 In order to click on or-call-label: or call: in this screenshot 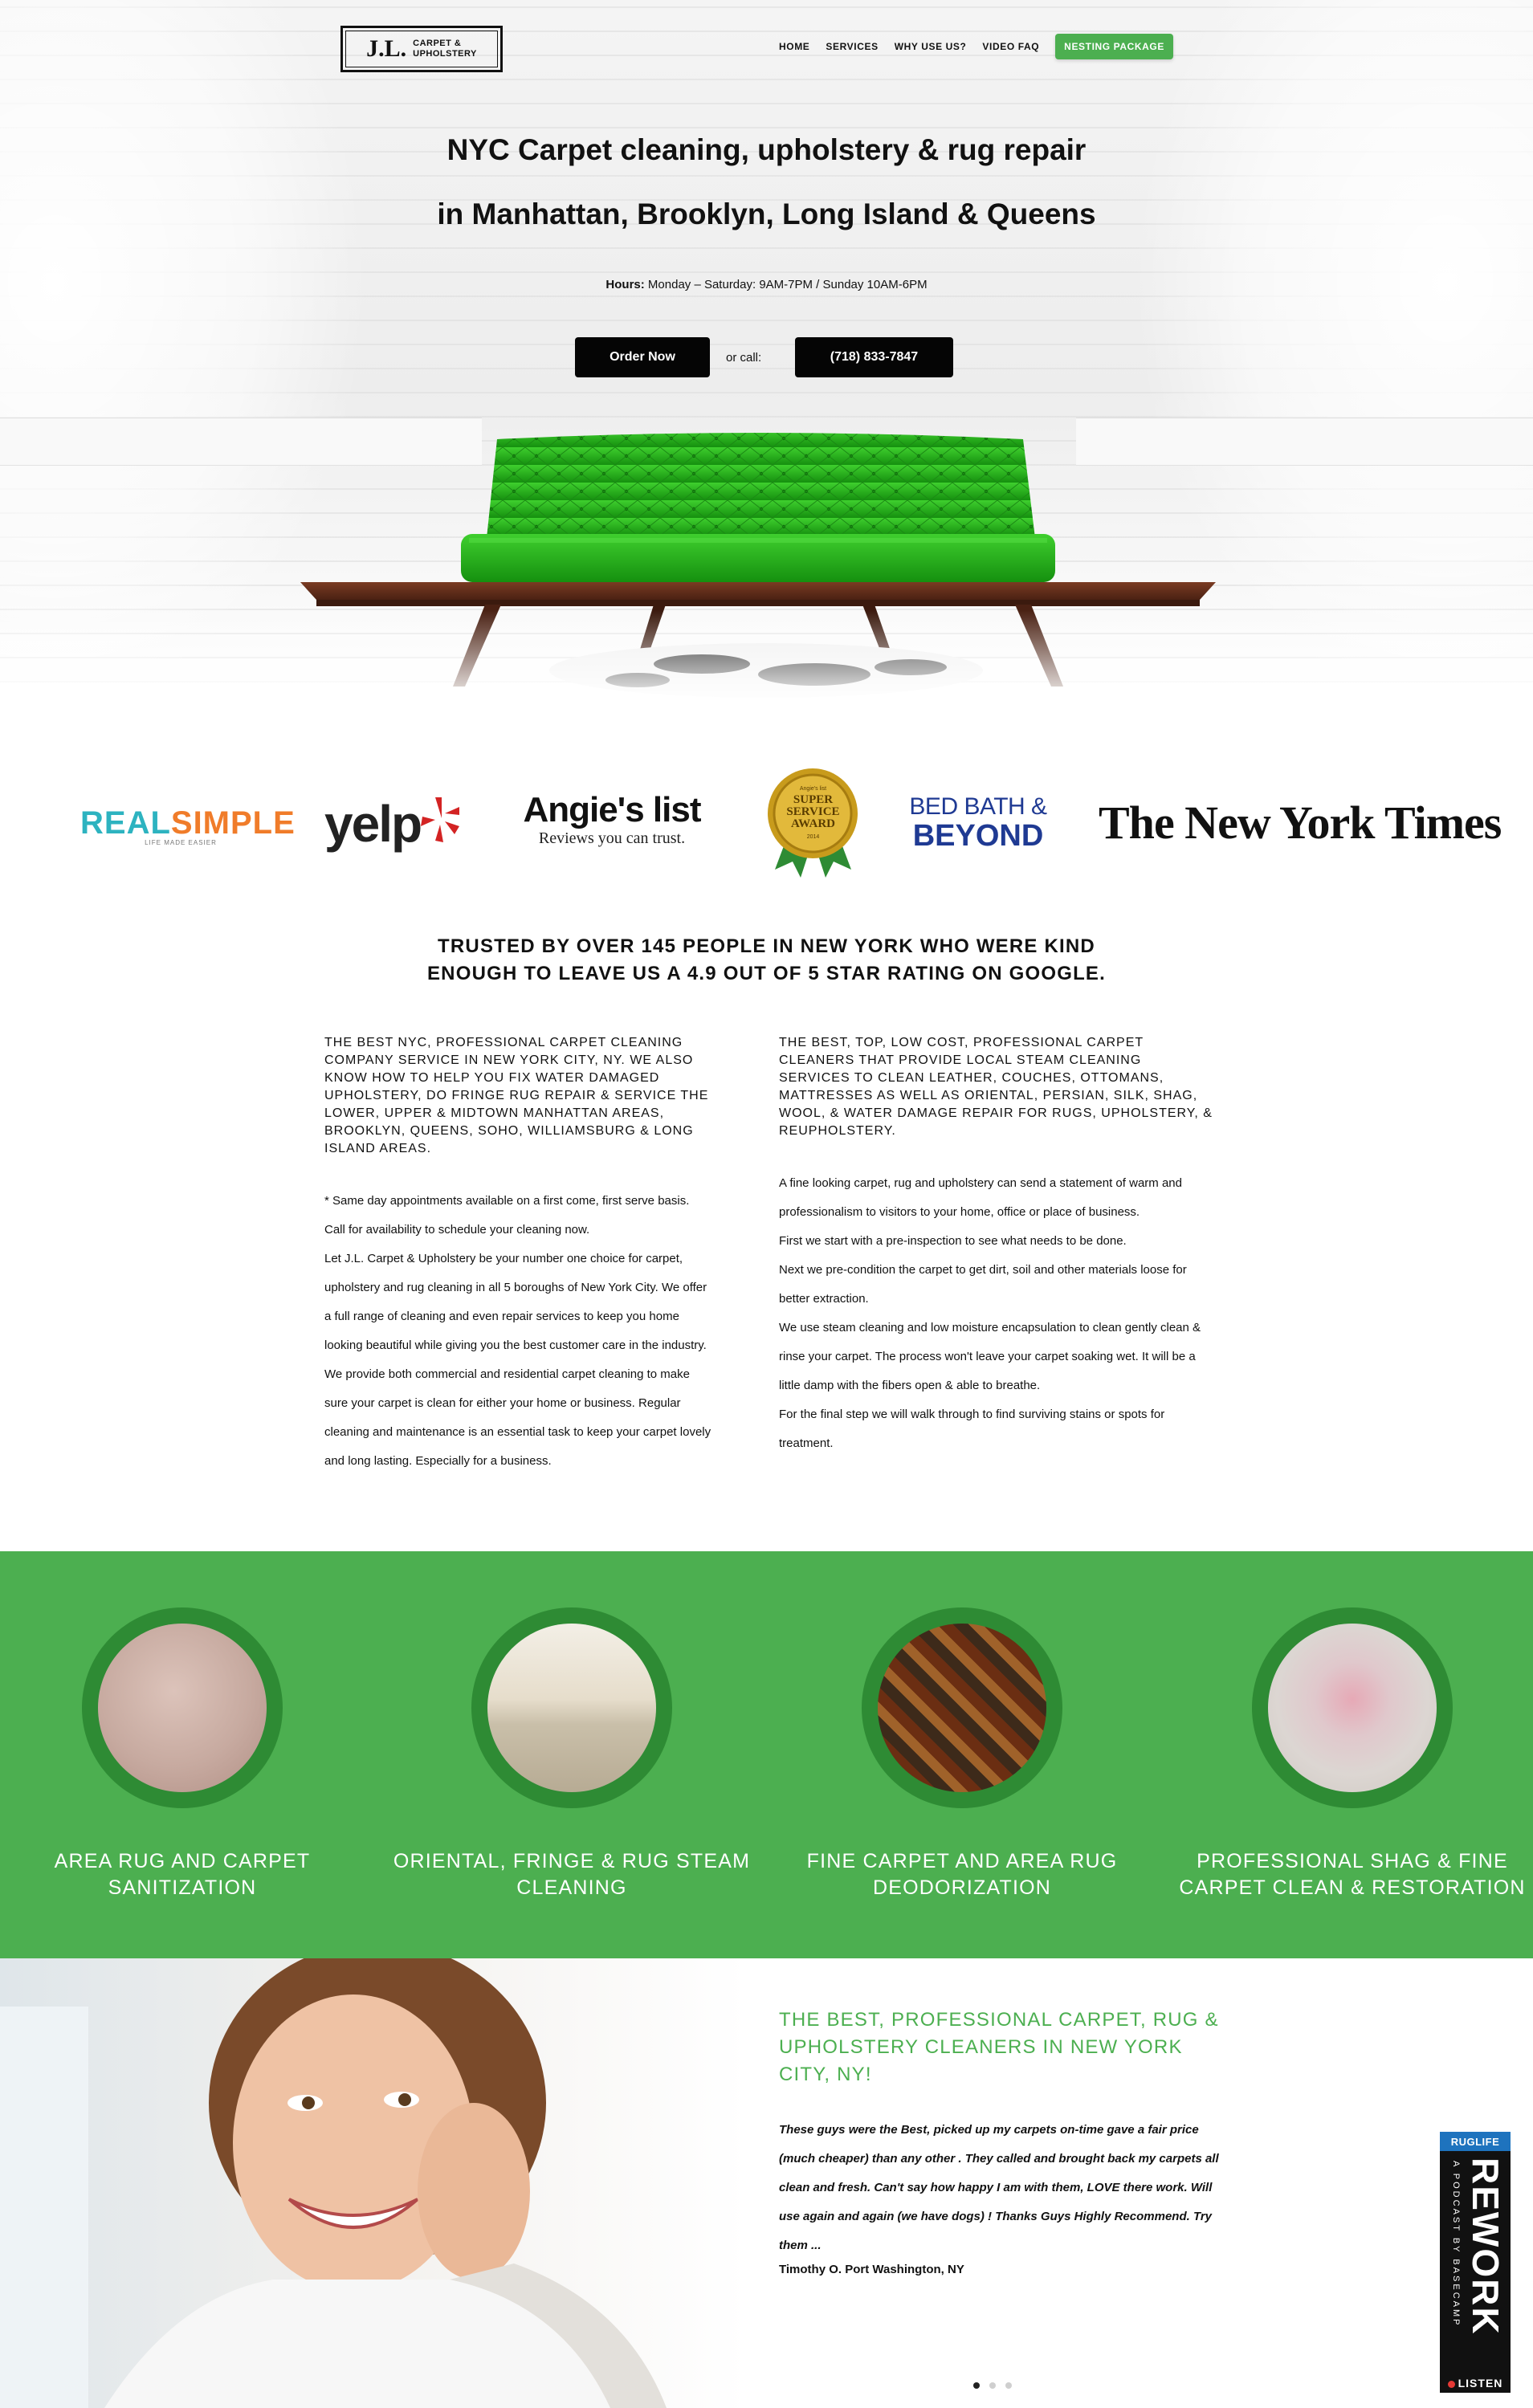, I will do `click(744, 358)`.